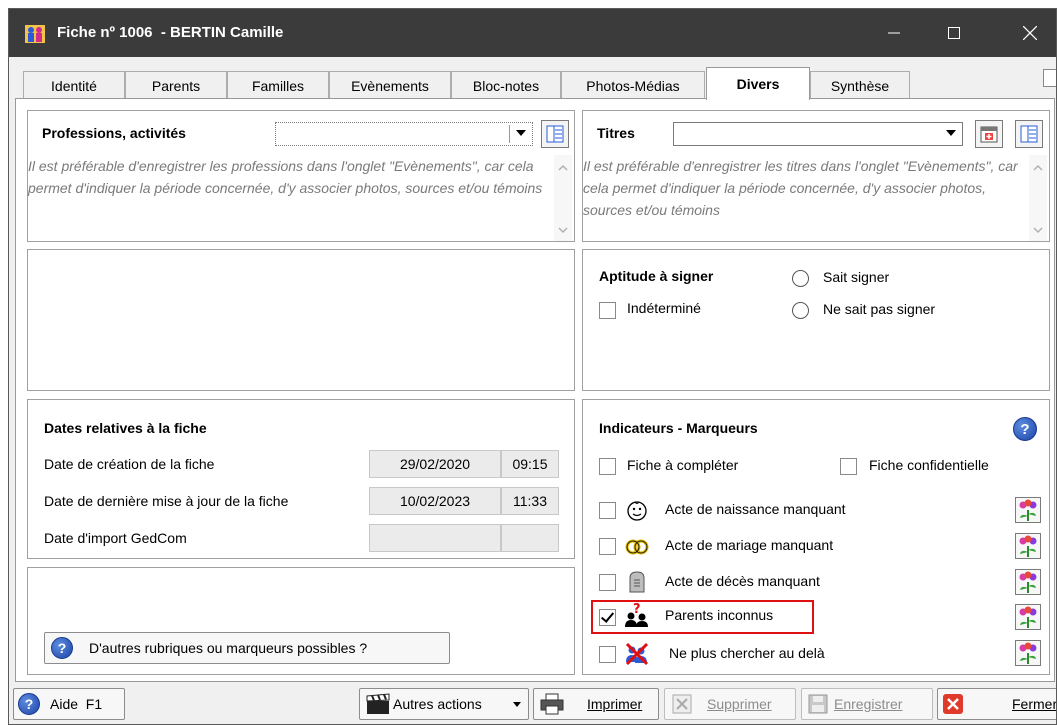  I want to click on supprimer-button: Supprimer, so click(730, 704).